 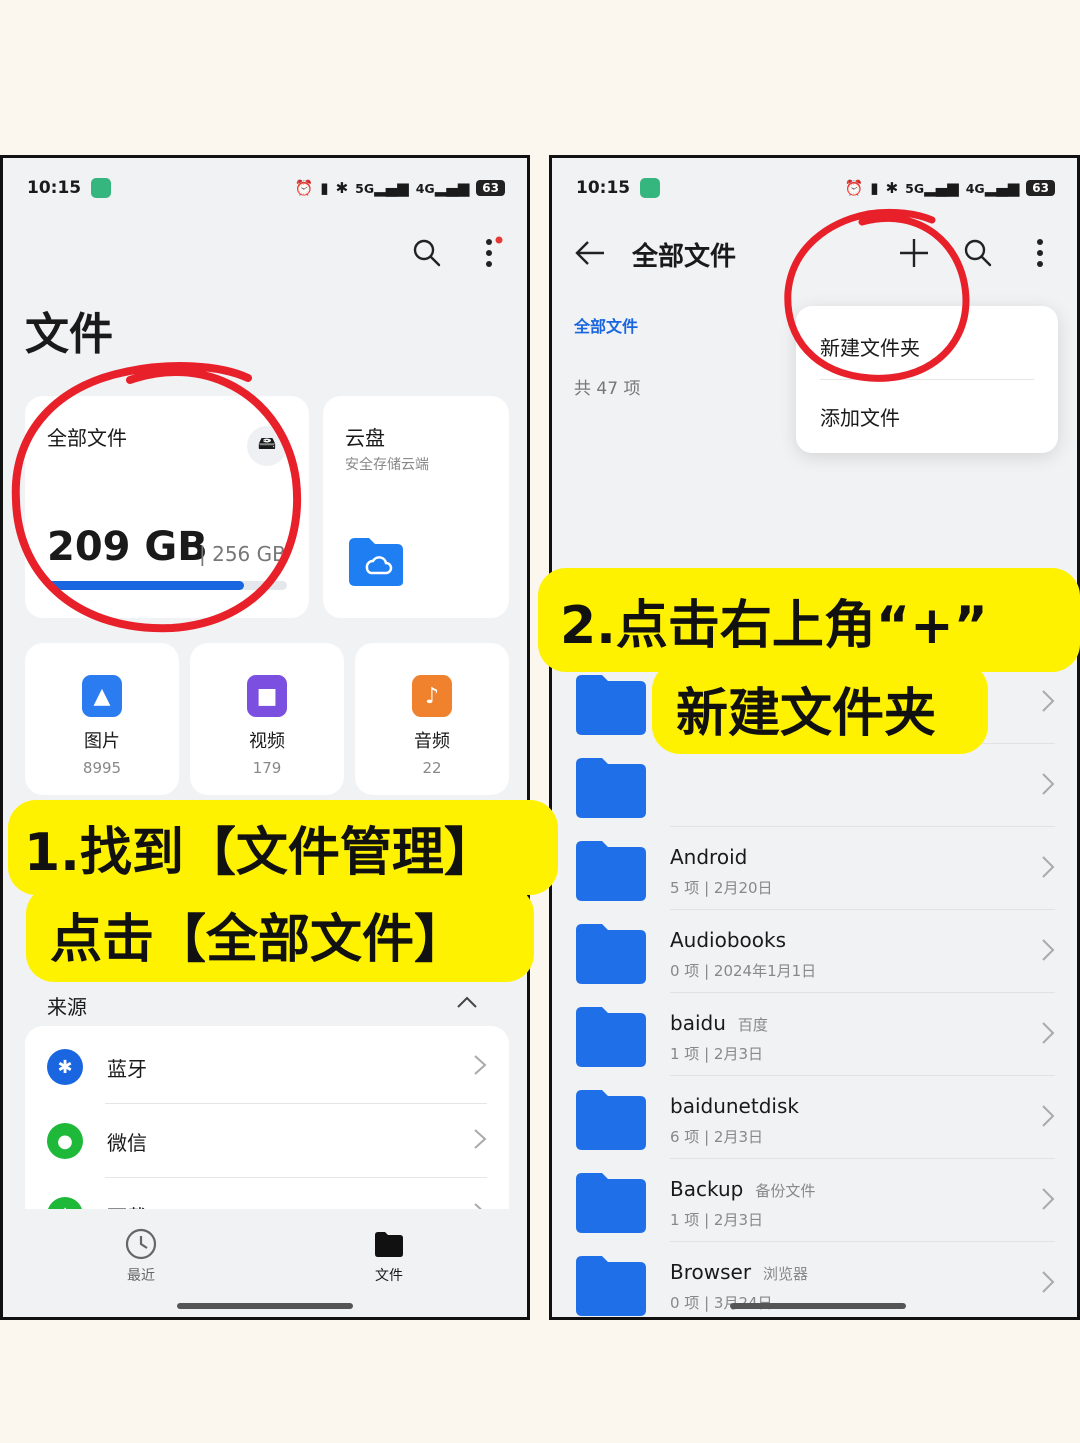 I want to click on file-row: Backup 备份文件 1 项 | 2月3日, so click(x=814, y=1200).